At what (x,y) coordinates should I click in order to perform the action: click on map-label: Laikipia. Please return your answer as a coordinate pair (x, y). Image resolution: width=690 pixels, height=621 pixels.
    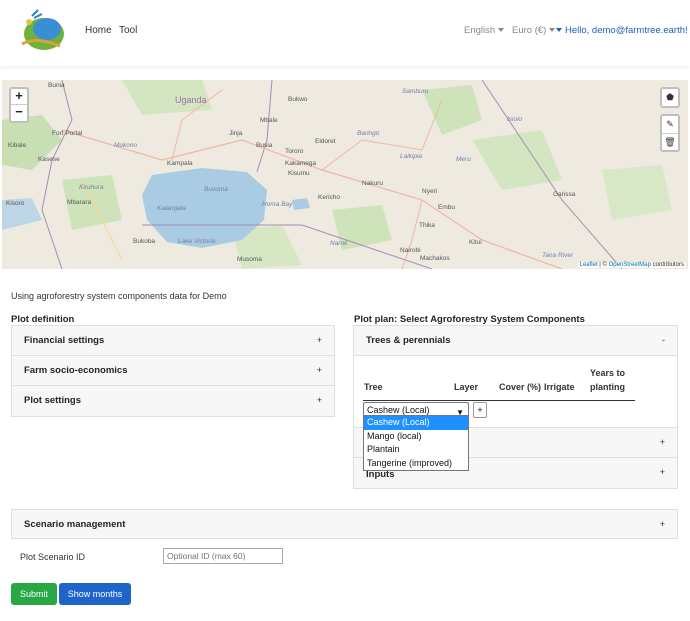
    Looking at the image, I should click on (411, 156).